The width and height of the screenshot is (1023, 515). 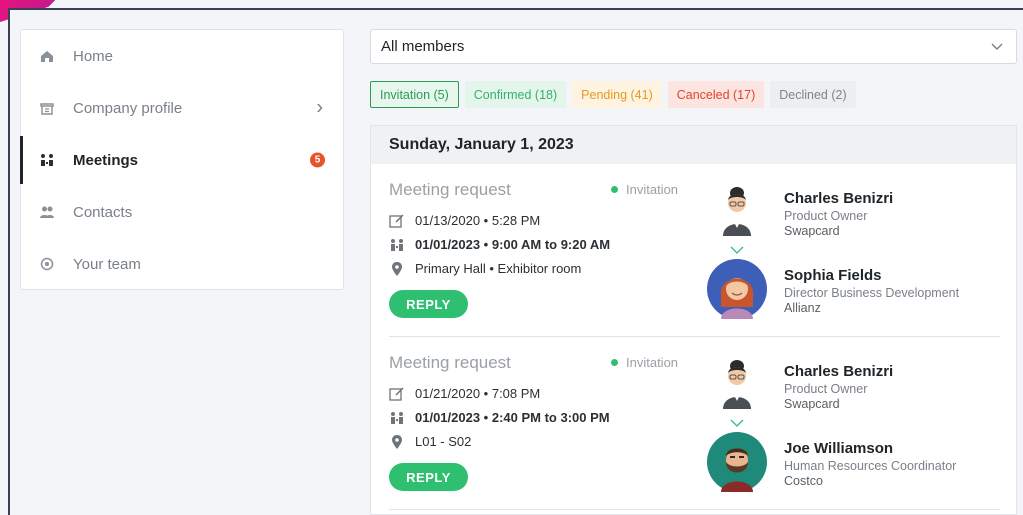 I want to click on tab-confirmed: Confirmed (18), so click(x=515, y=94).